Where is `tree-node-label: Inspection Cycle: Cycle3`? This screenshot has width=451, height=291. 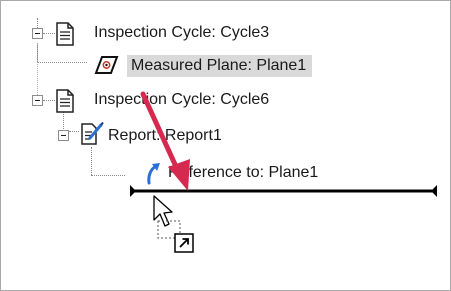
tree-node-label: Inspection Cycle: Cycle3 is located at coordinates (182, 32).